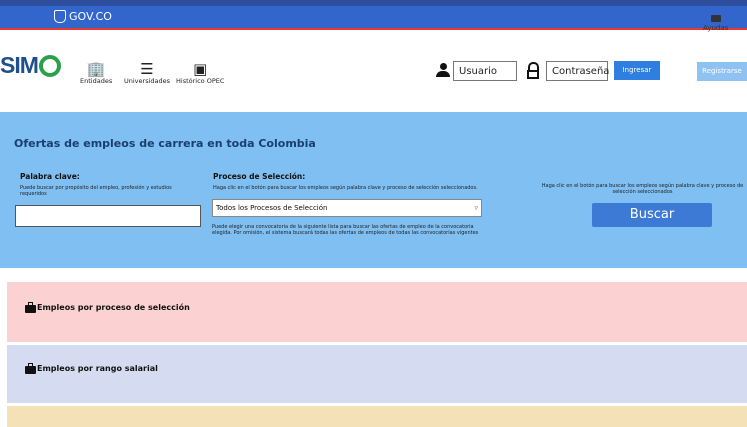 The width and height of the screenshot is (747, 427). What do you see at coordinates (533, 70) in the screenshot?
I see `lock-icon` at bounding box center [533, 70].